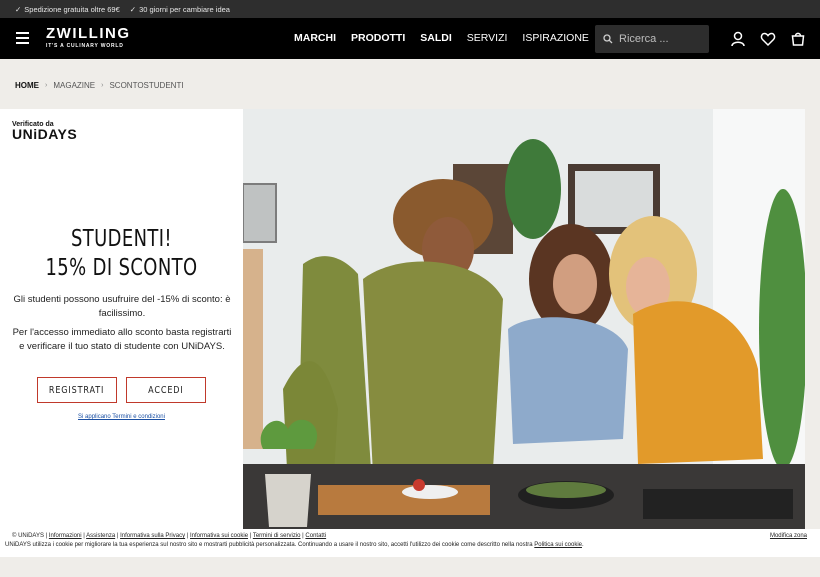 Image resolution: width=820 pixels, height=577 pixels. I want to click on cookie-policy-link: Politica sui cookie, so click(558, 545).